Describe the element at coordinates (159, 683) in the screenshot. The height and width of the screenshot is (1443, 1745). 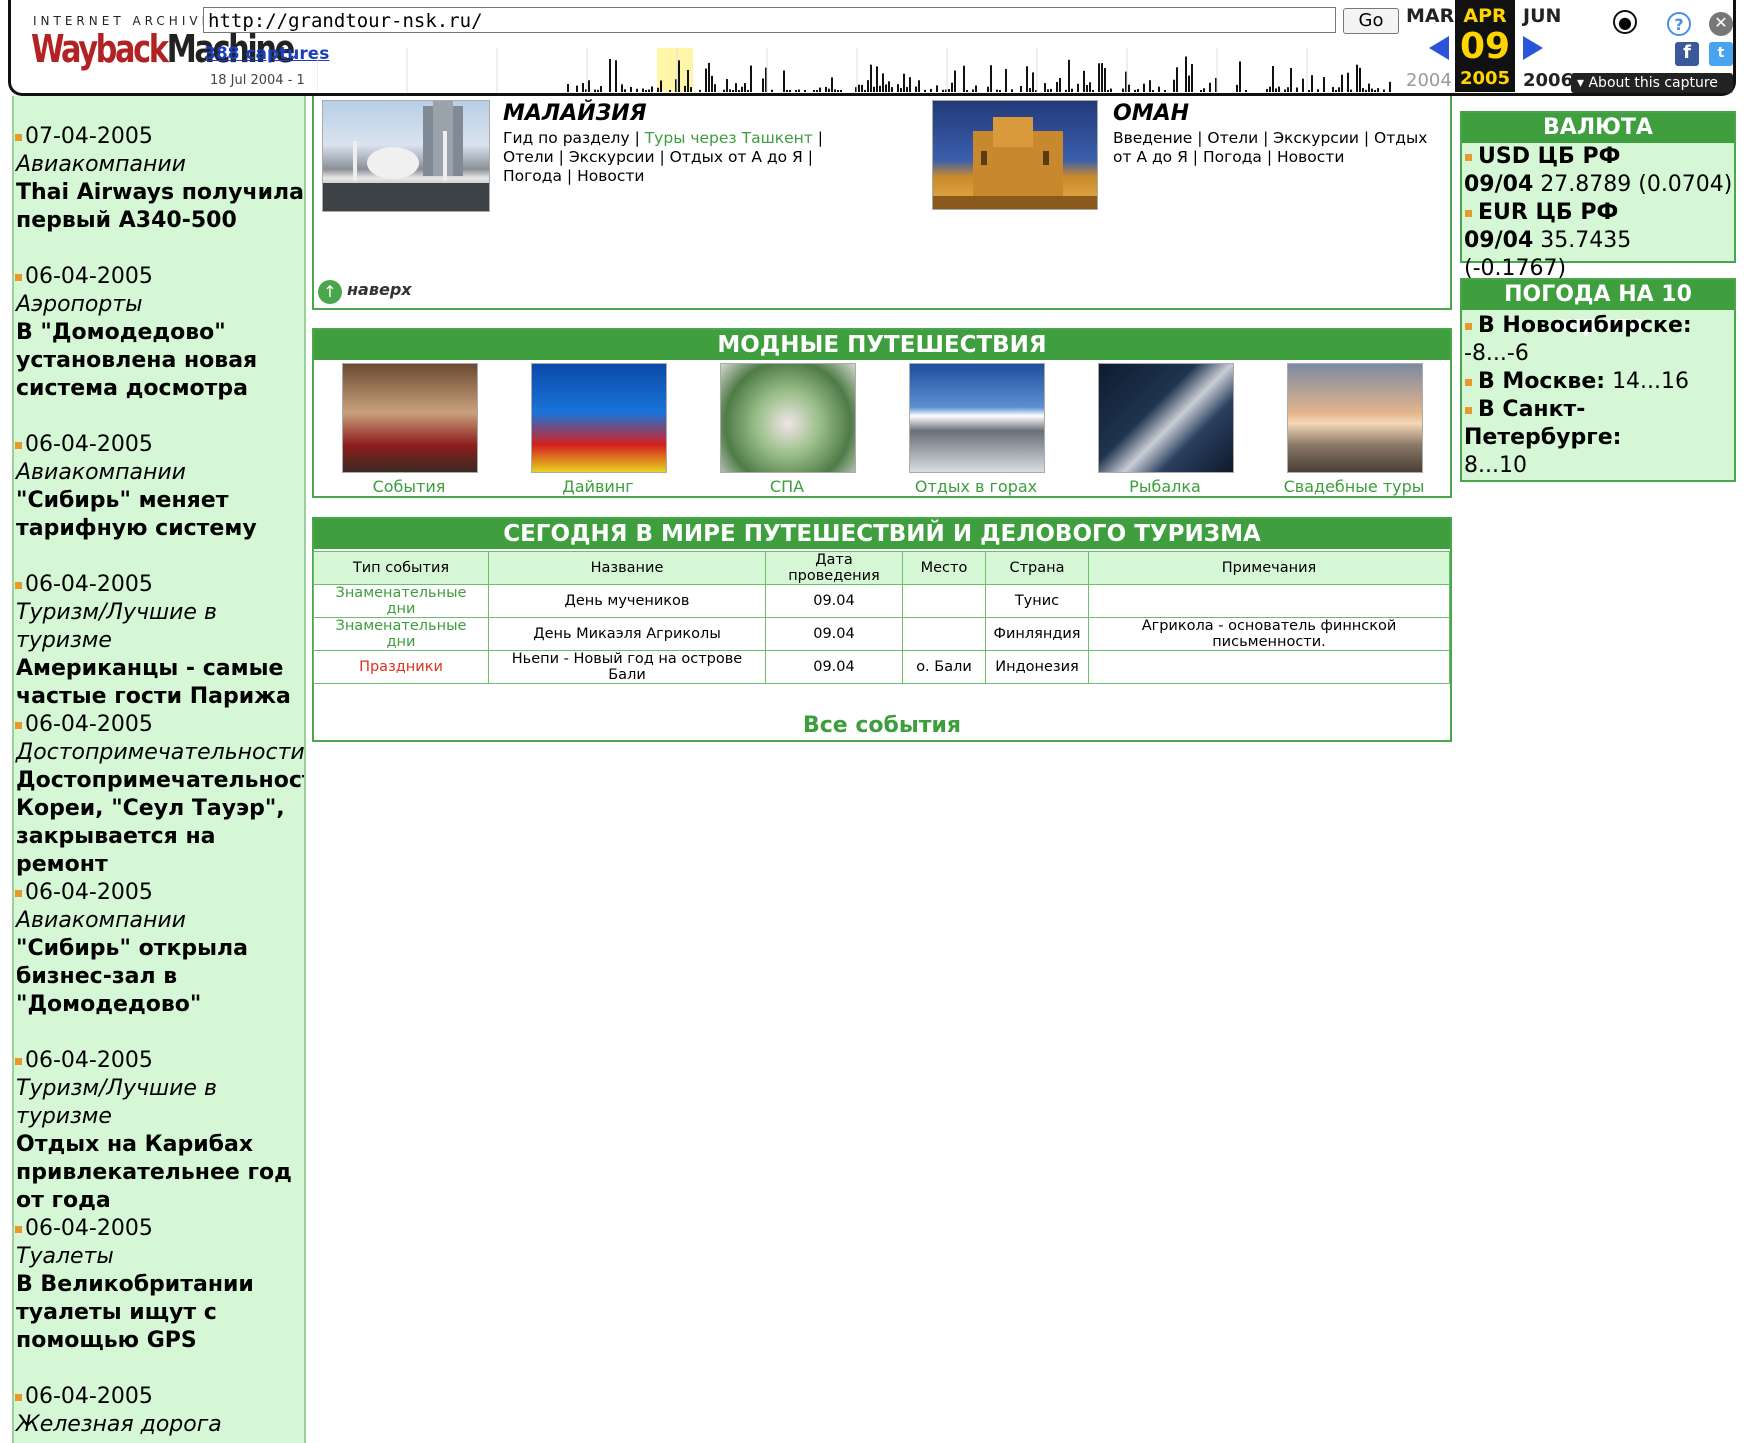
I see `news-title: Американцы - самые частые гости Парижа` at that location.